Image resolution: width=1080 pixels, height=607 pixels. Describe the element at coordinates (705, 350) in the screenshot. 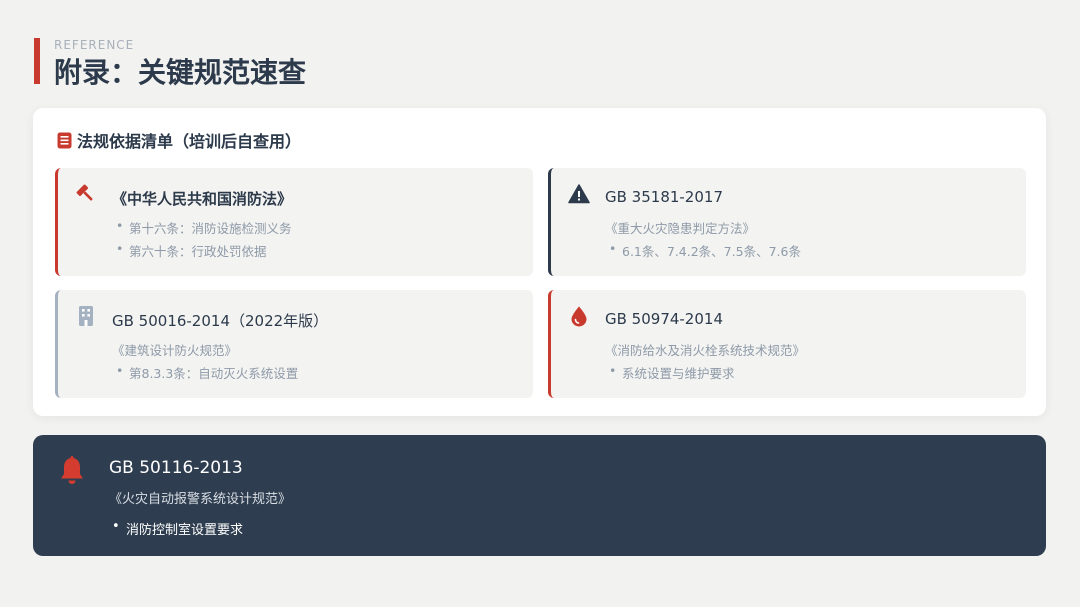

I see `card-subtitle: 《消防给水及消火栓系统技术规范》` at that location.